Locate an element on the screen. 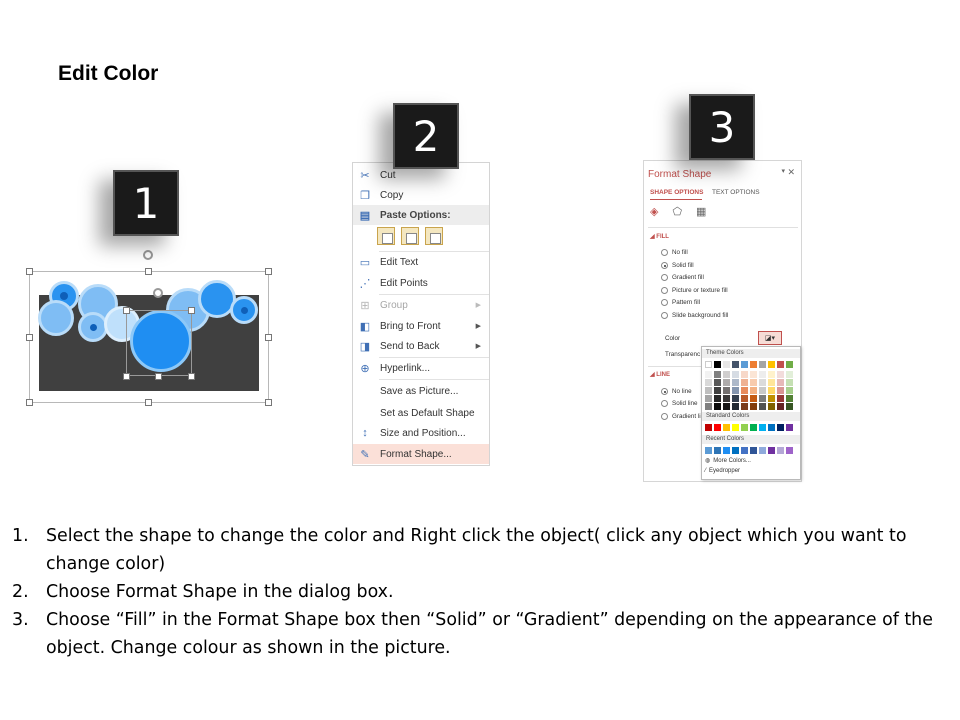 The height and width of the screenshot is (720, 960). radio-no-fill: No fill is located at coordinates (674, 252).